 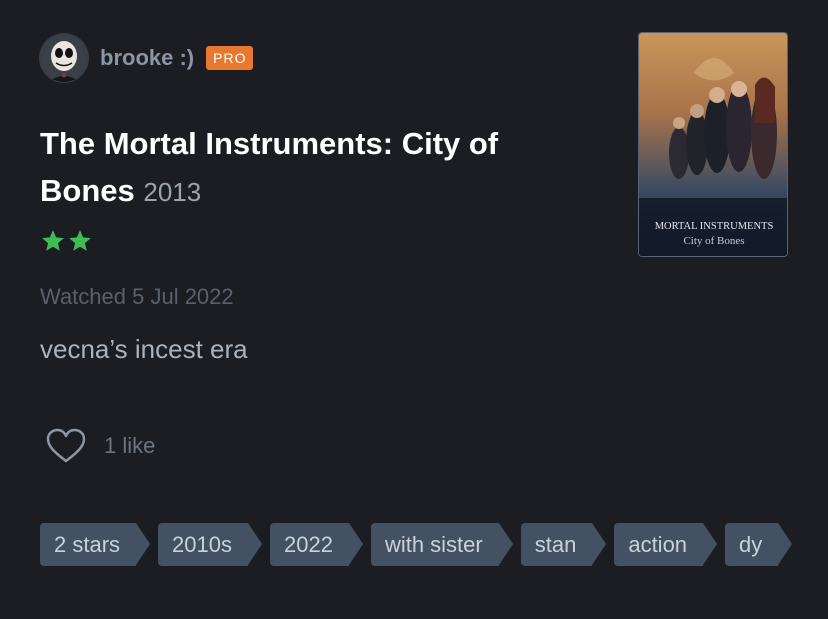 What do you see at coordinates (441, 544) in the screenshot?
I see `tag-item: with sister` at bounding box center [441, 544].